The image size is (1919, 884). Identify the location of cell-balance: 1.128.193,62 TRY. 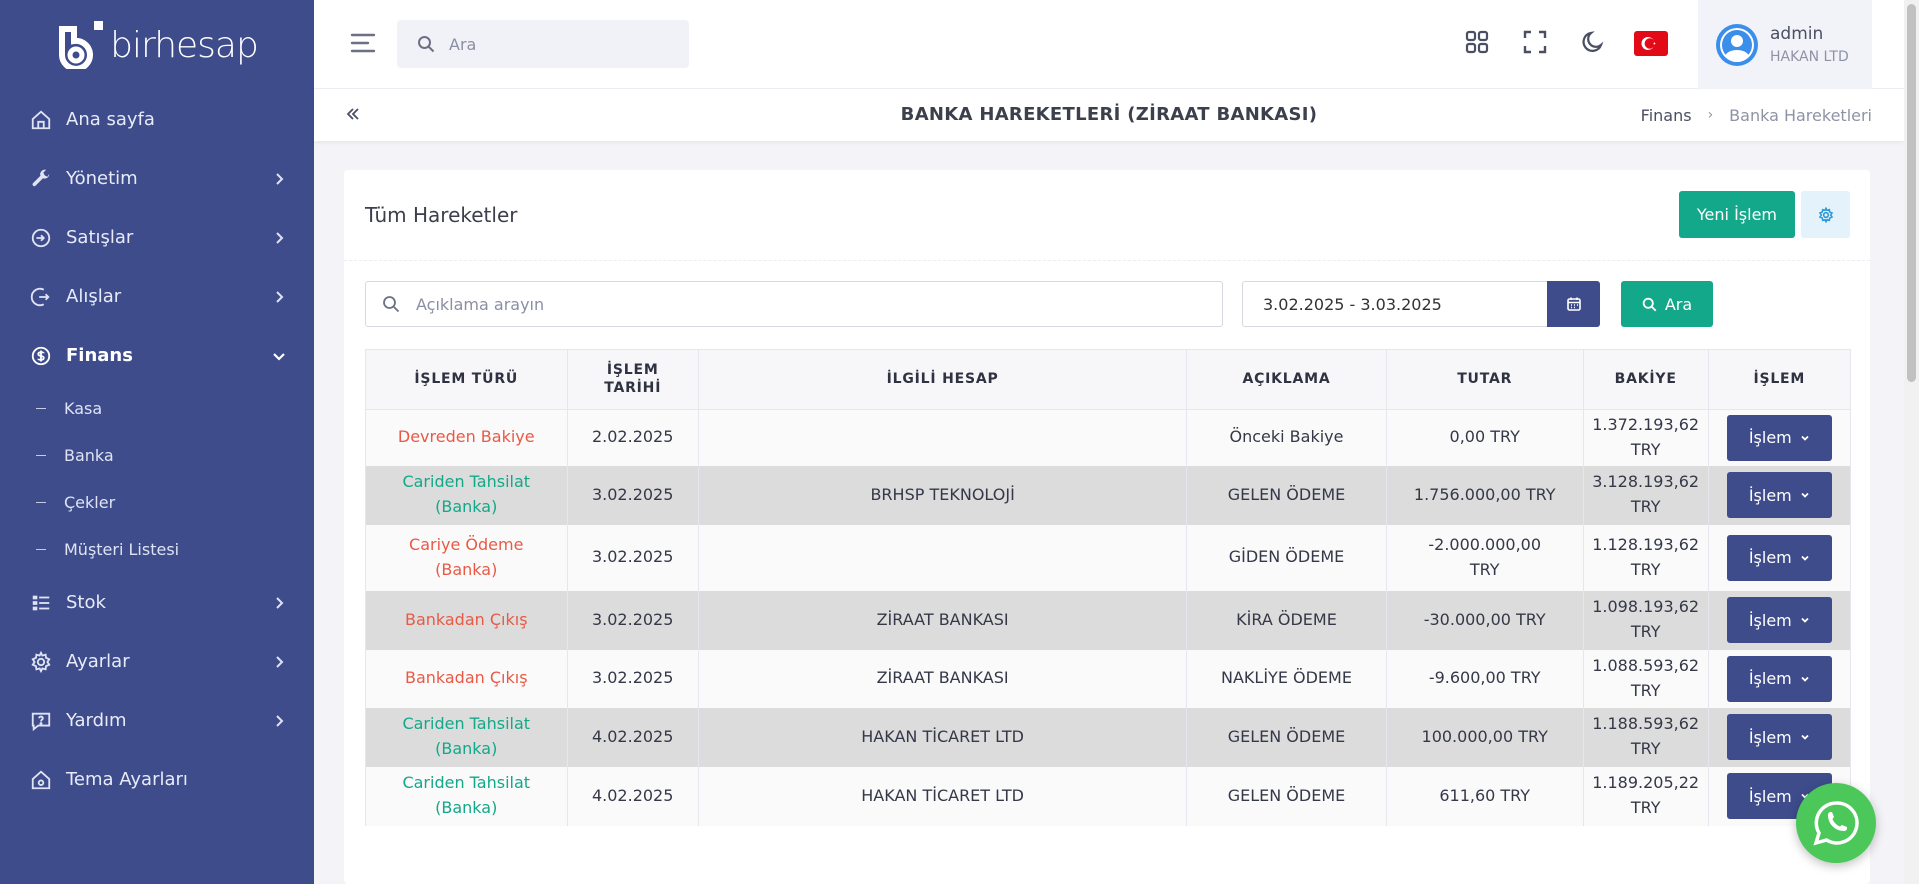
(1645, 557).